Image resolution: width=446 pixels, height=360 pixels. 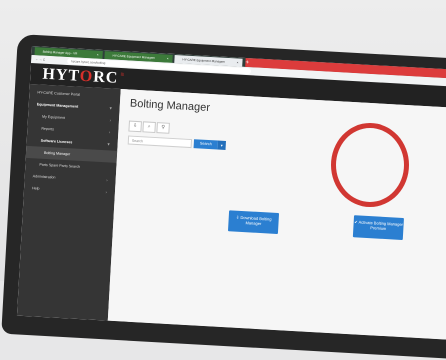 What do you see at coordinates (253, 222) in the screenshot?
I see `download-bolting-manager-button: ⇩ Download Bolting Manager` at bounding box center [253, 222].